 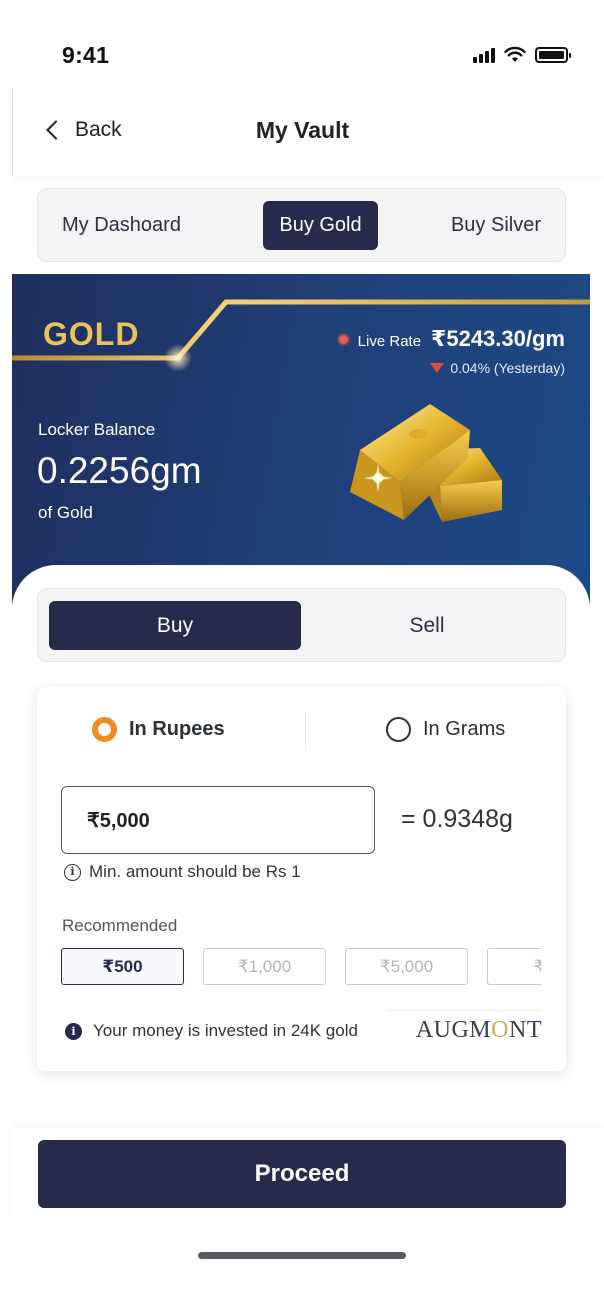 What do you see at coordinates (507, 368) in the screenshot?
I see `rate-change-text: 0.04% (Yesterday)` at bounding box center [507, 368].